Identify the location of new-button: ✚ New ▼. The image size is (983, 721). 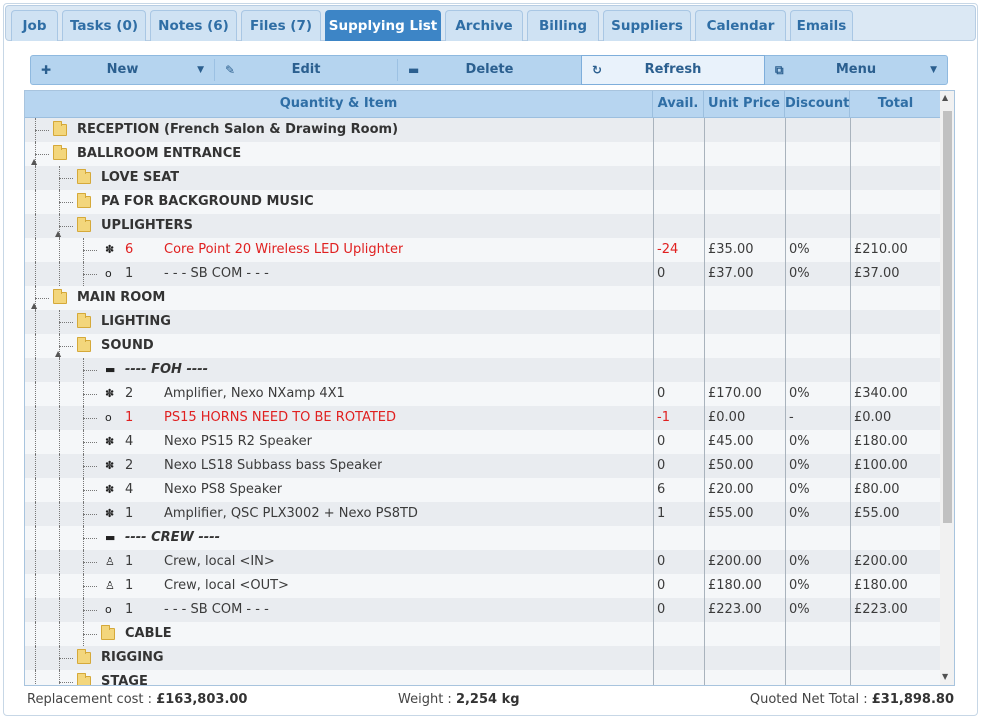
(122, 70).